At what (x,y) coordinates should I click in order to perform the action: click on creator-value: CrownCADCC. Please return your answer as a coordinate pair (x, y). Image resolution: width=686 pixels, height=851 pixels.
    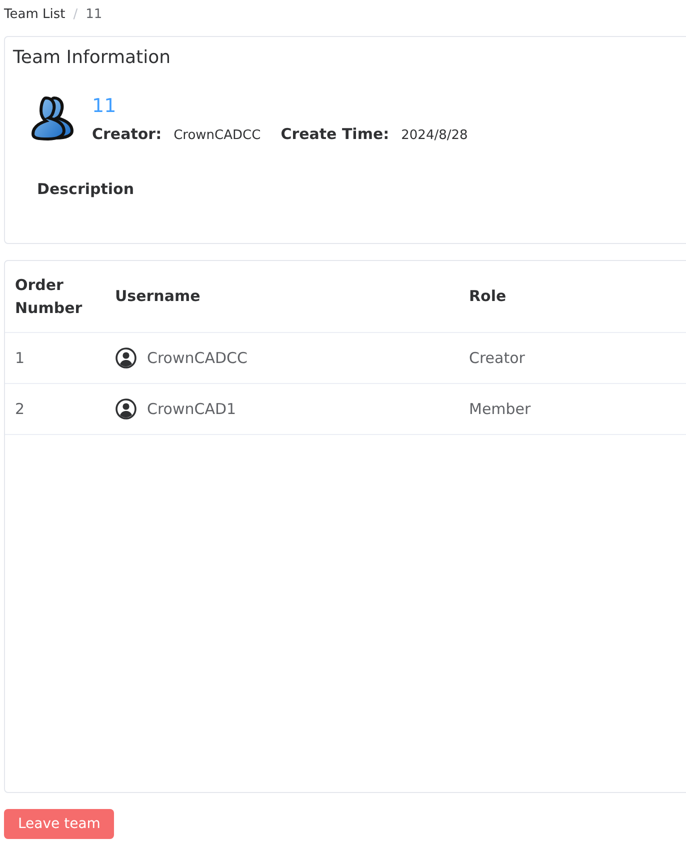
    Looking at the image, I should click on (217, 135).